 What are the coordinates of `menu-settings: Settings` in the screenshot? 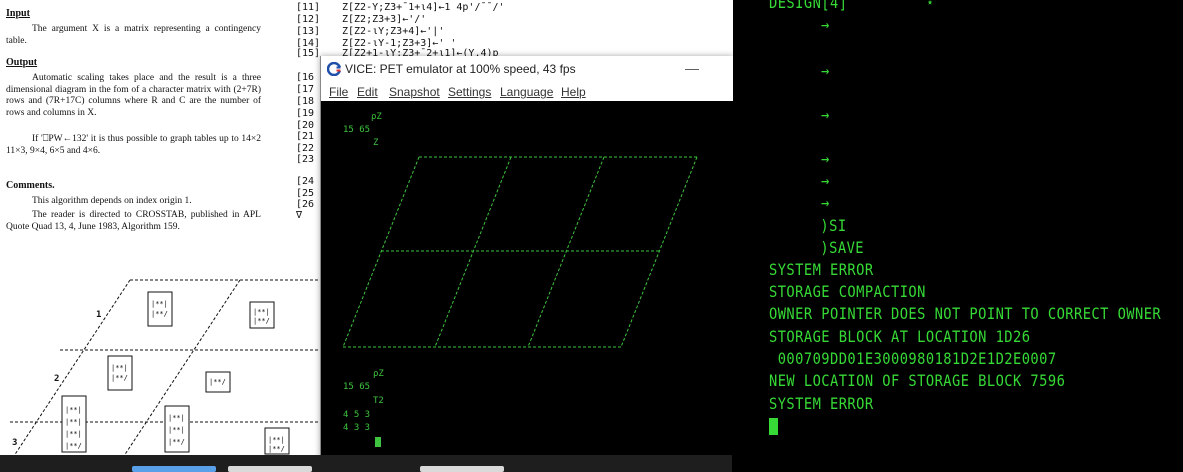 It's located at (469, 92).